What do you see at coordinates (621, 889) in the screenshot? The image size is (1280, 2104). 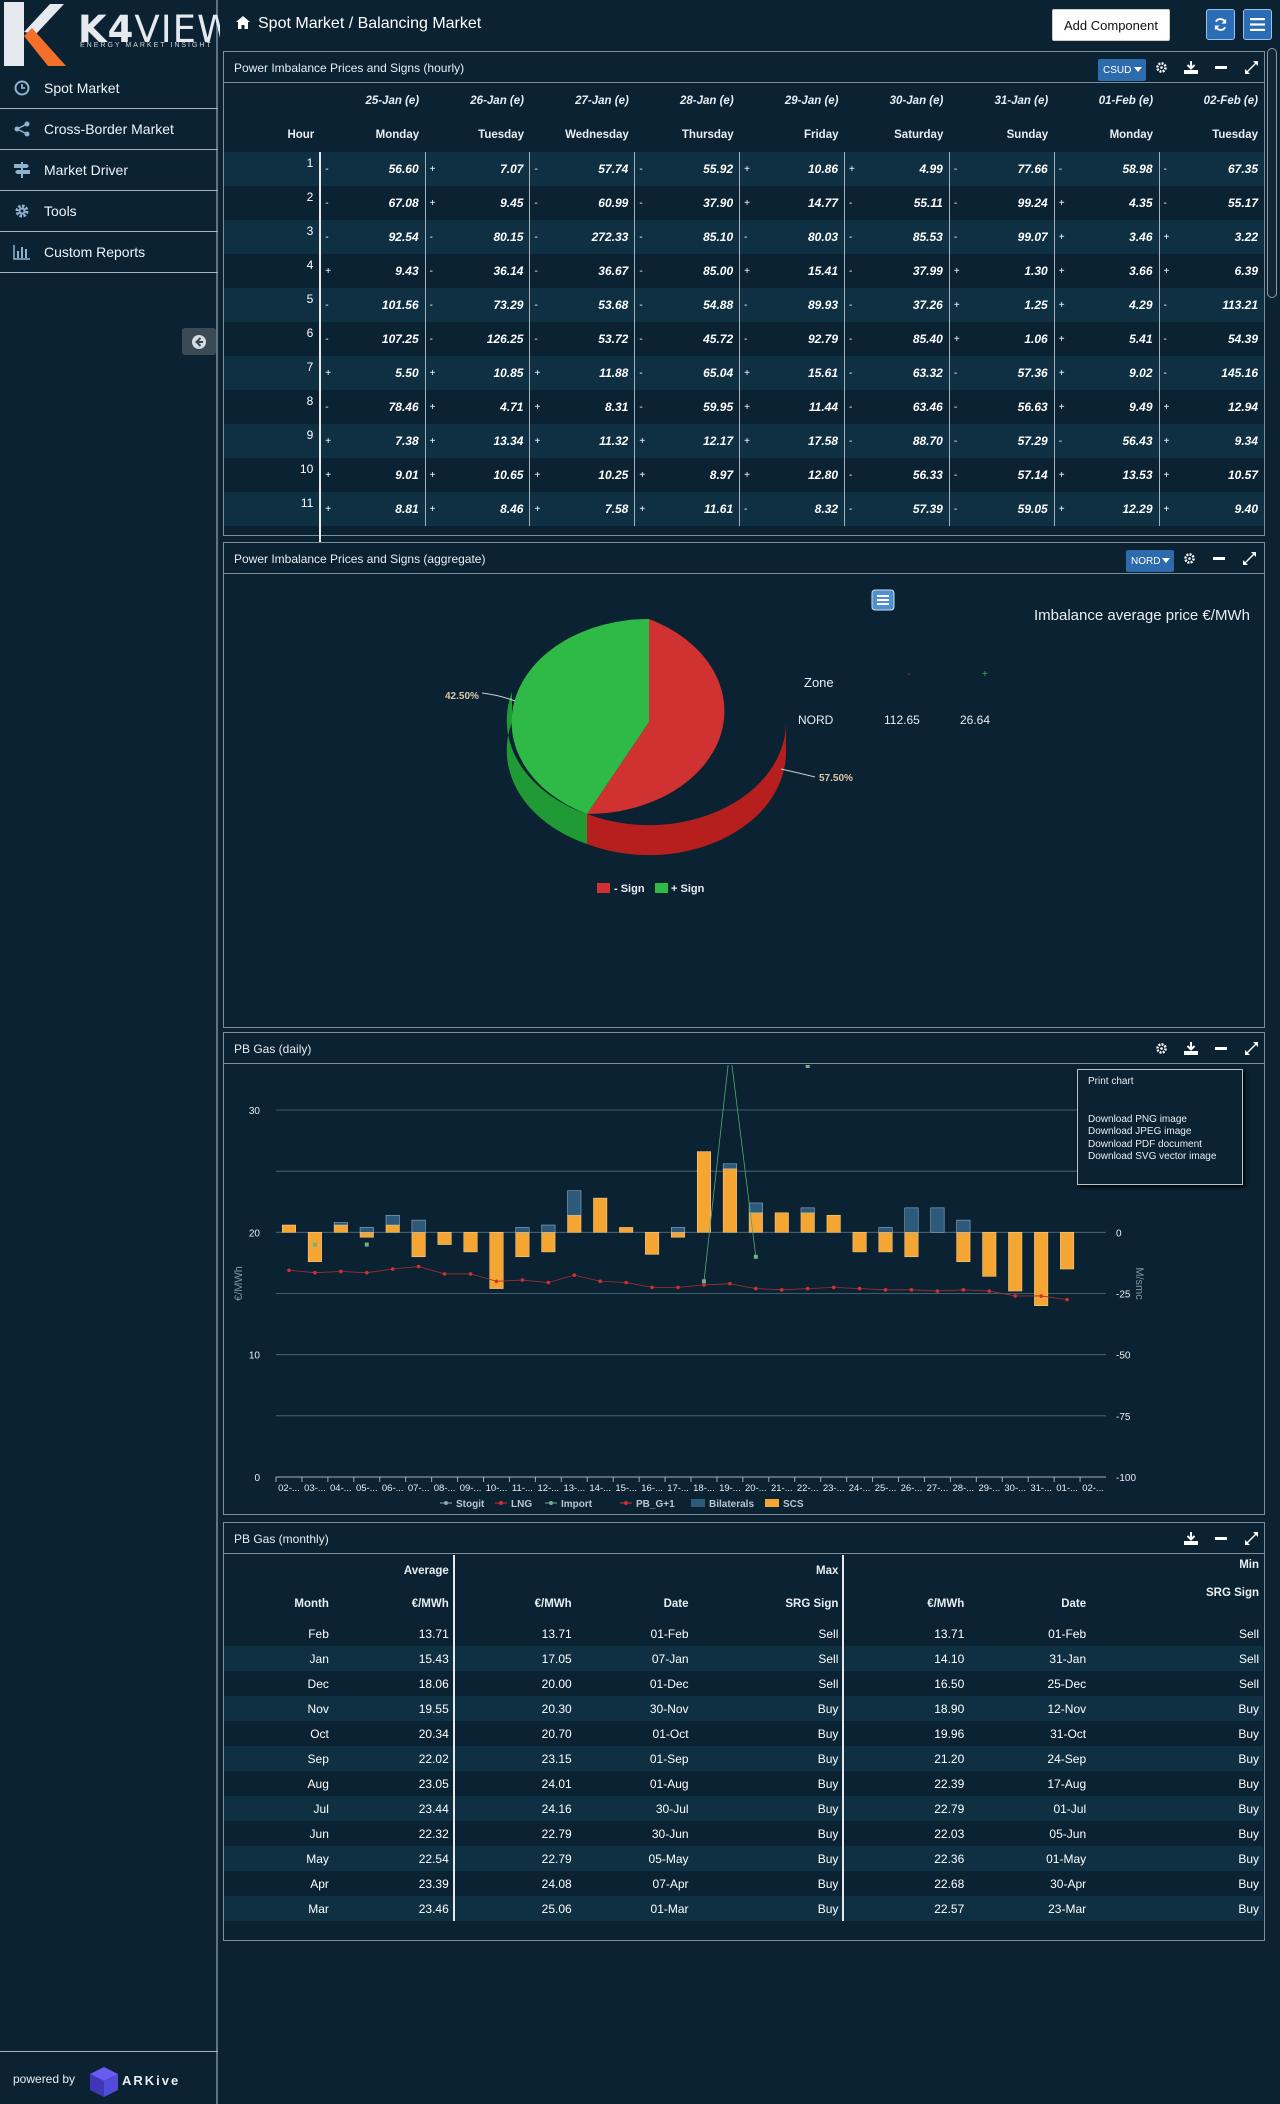 I see `legend-minus-sign: - Sign` at bounding box center [621, 889].